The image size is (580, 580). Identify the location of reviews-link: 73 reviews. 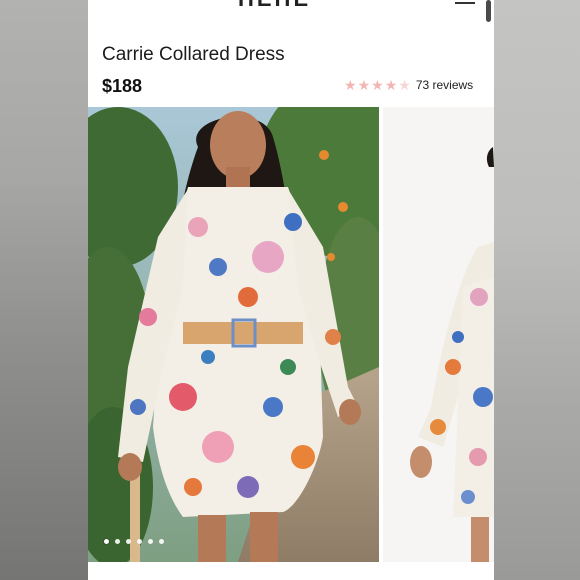
(444, 85).